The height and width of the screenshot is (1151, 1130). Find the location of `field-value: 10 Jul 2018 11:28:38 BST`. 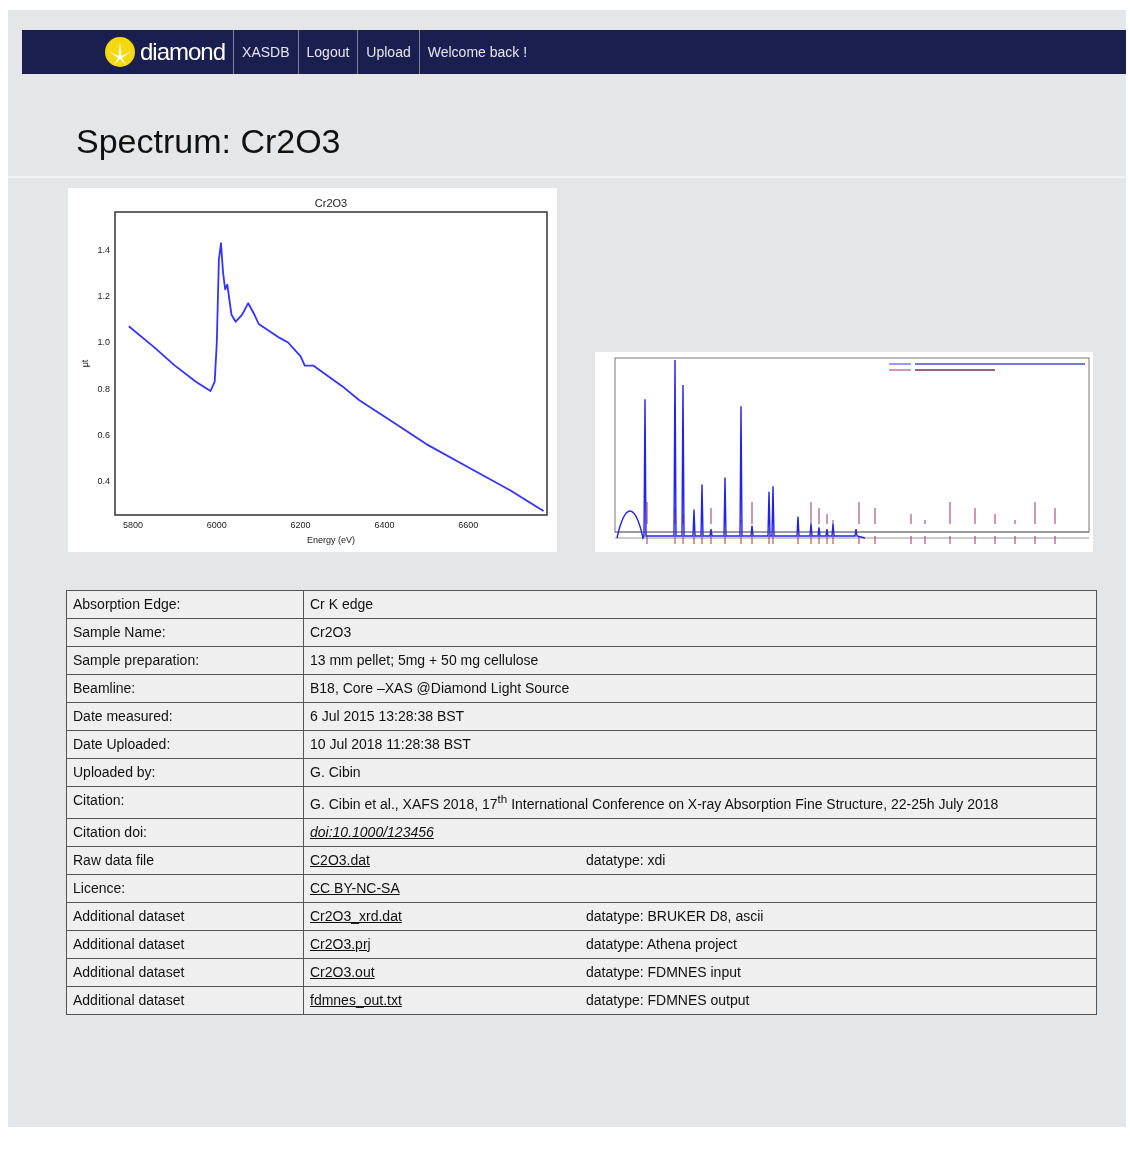

field-value: 10 Jul 2018 11:28:38 BST is located at coordinates (390, 744).